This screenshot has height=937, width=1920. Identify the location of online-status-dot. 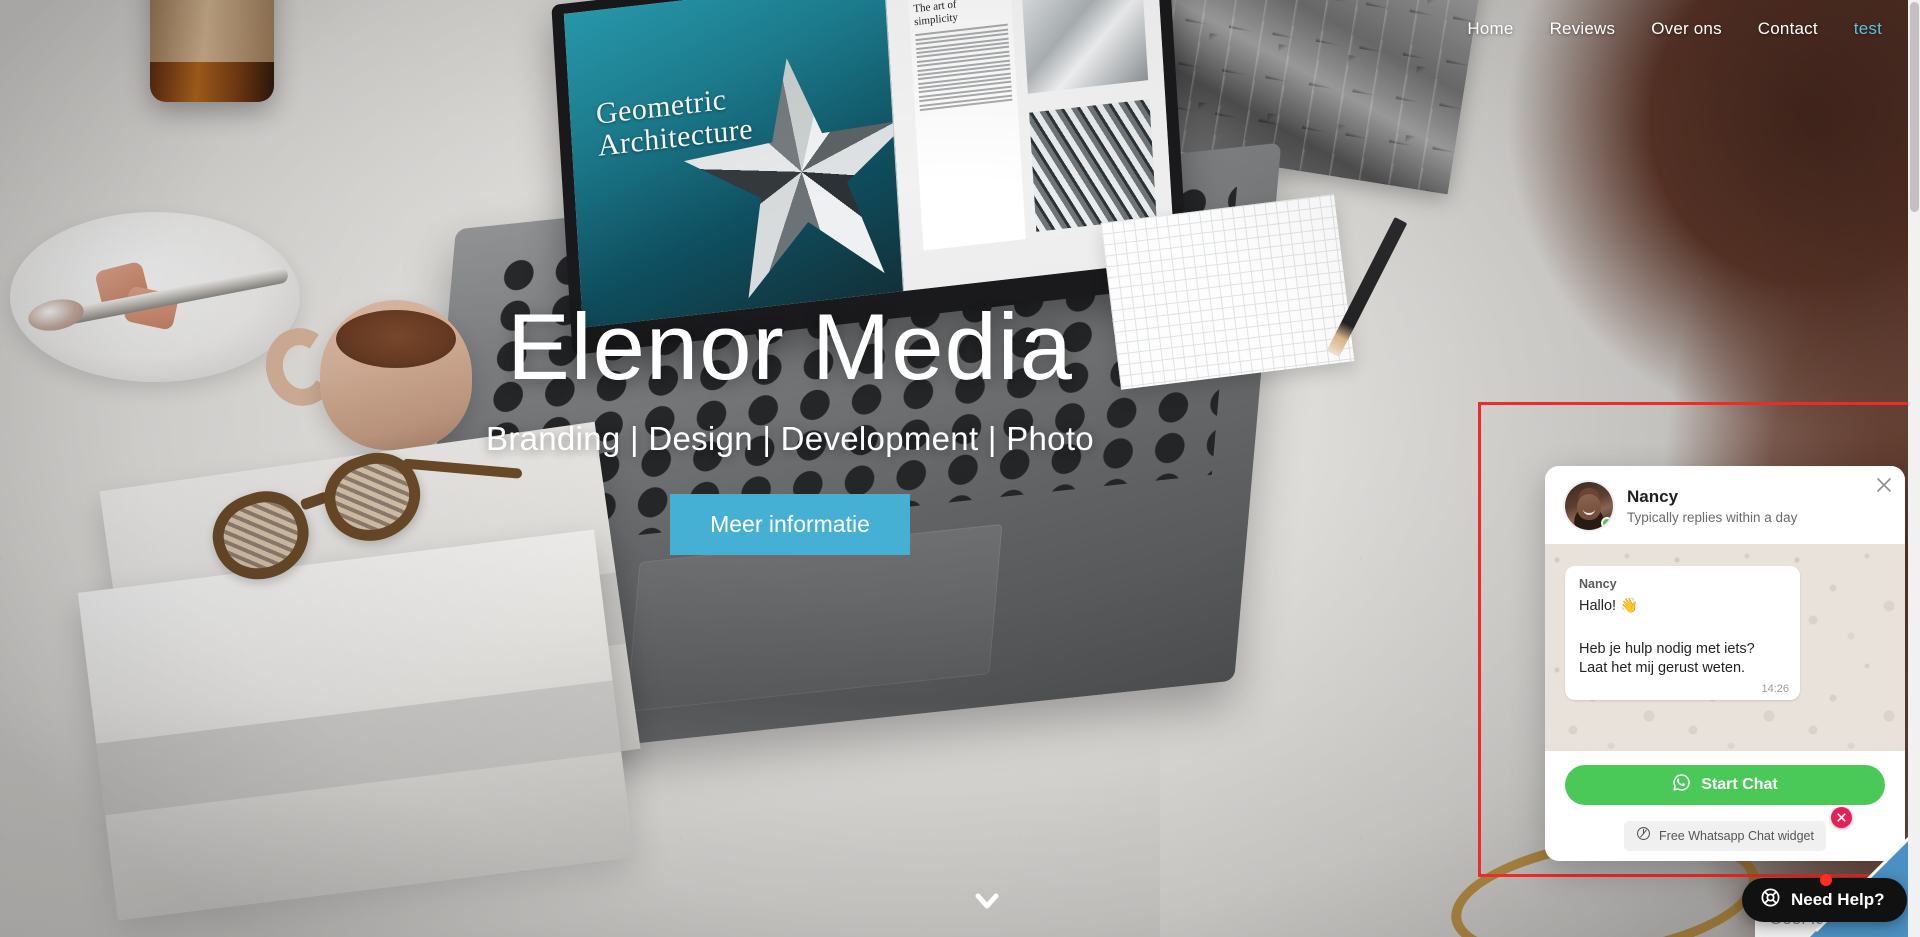
(1607, 523).